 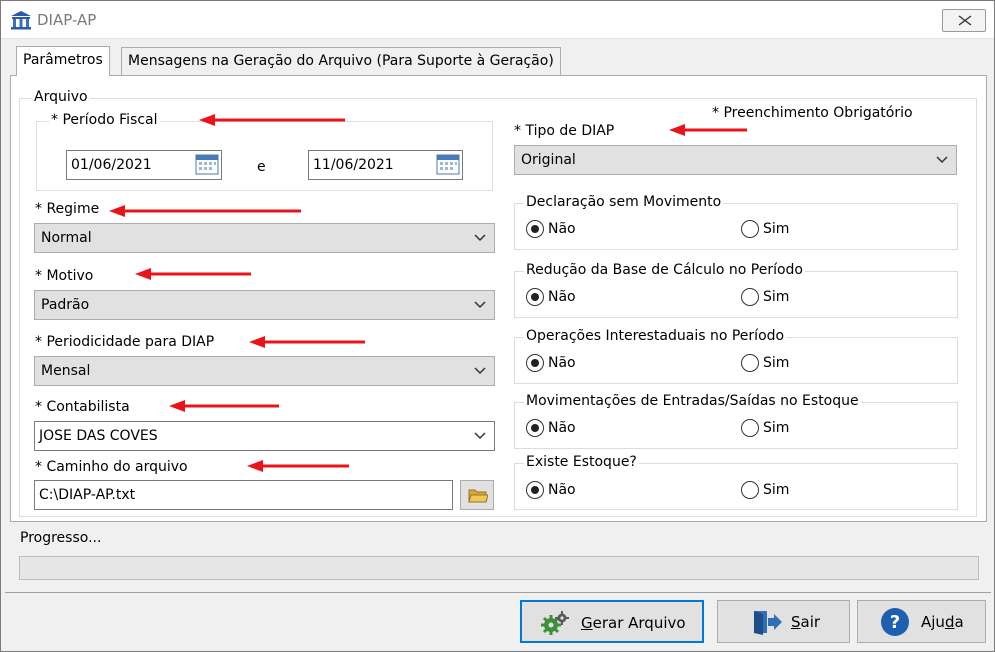 I want to click on declaracao-nao-radio: Não, so click(x=551, y=229).